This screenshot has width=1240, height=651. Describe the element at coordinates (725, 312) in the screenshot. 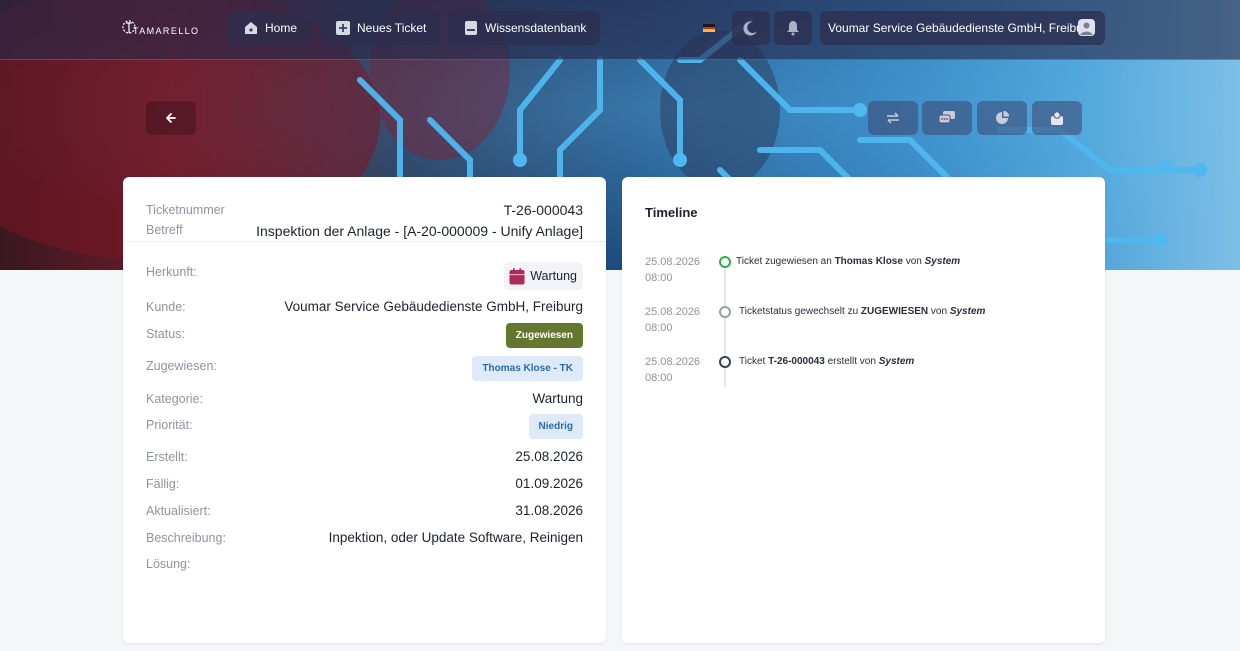

I see `timeline-dot-grey-icon` at that location.